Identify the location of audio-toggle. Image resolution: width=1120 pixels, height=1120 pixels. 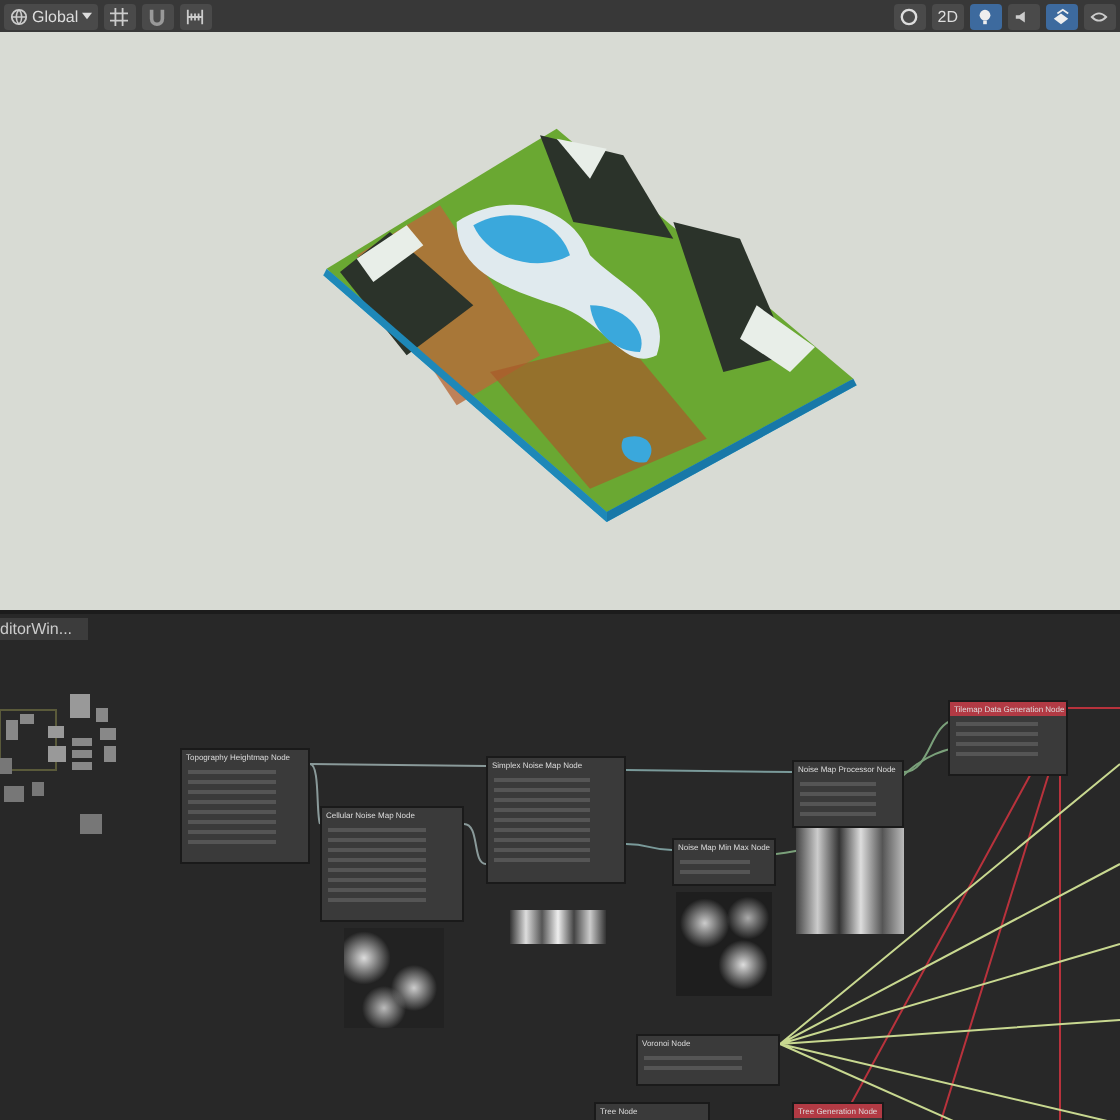
(1024, 16).